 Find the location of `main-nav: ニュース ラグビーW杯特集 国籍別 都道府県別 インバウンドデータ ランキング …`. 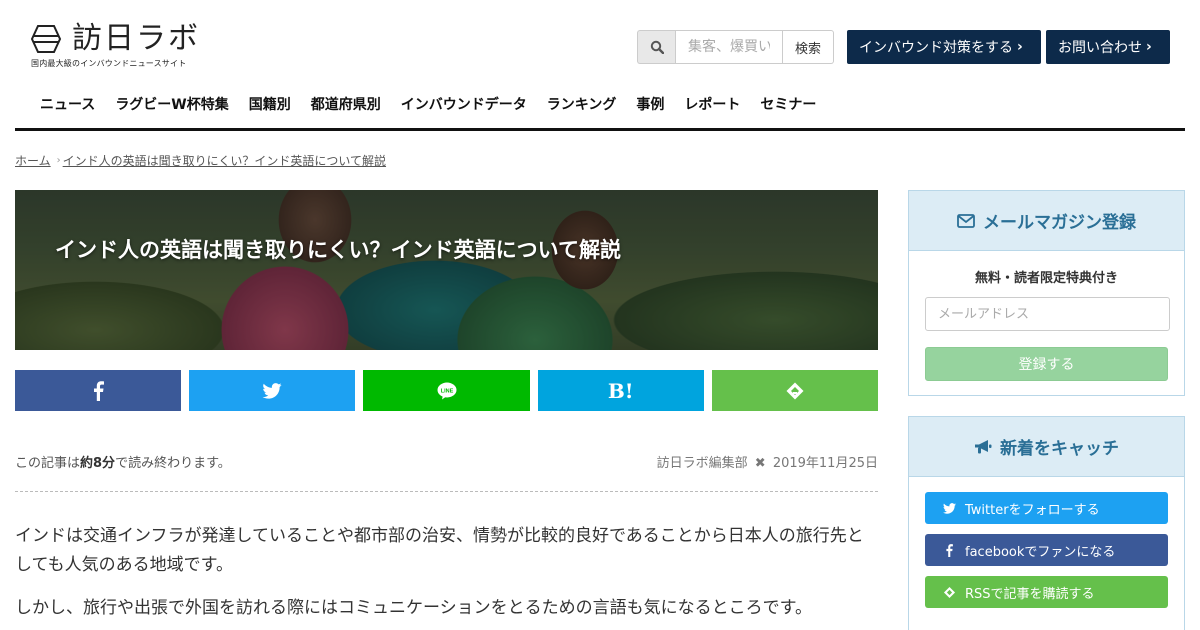

main-nav: ニュース ラグビーW杯特集 国籍別 都道府県別 インバウンドデータ ランキング … is located at coordinates (428, 104).